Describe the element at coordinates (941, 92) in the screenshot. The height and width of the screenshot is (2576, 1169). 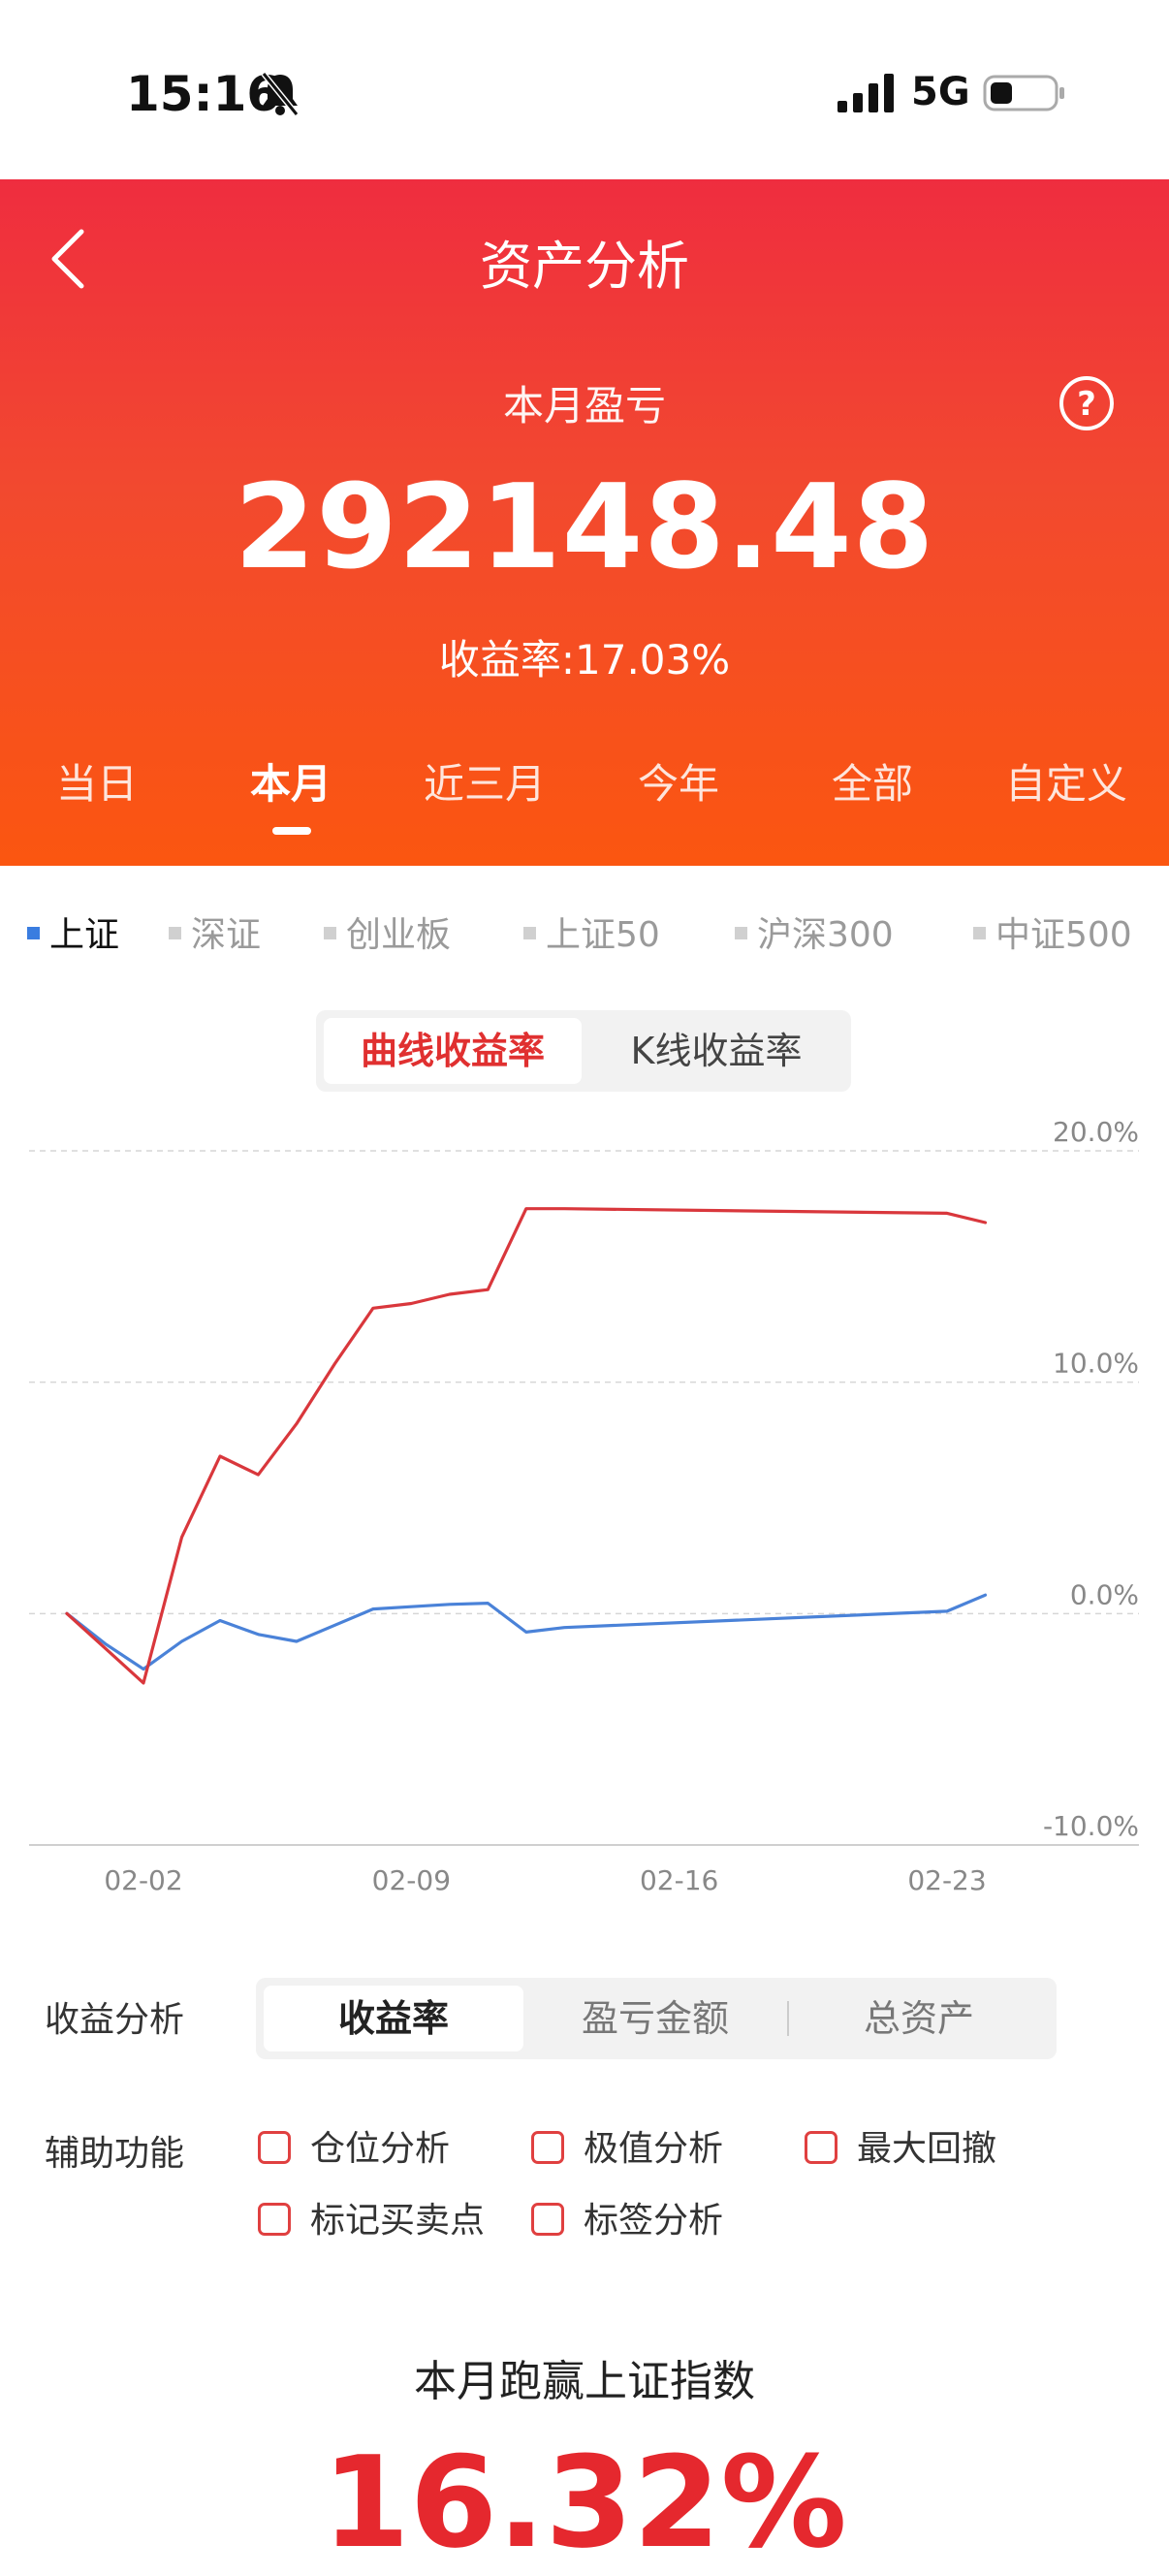
I see `network-type: 5G` at that location.